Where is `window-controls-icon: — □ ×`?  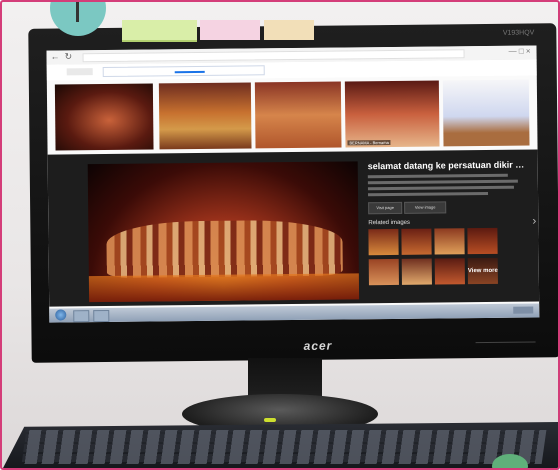 window-controls-icon: — □ × is located at coordinates (520, 51).